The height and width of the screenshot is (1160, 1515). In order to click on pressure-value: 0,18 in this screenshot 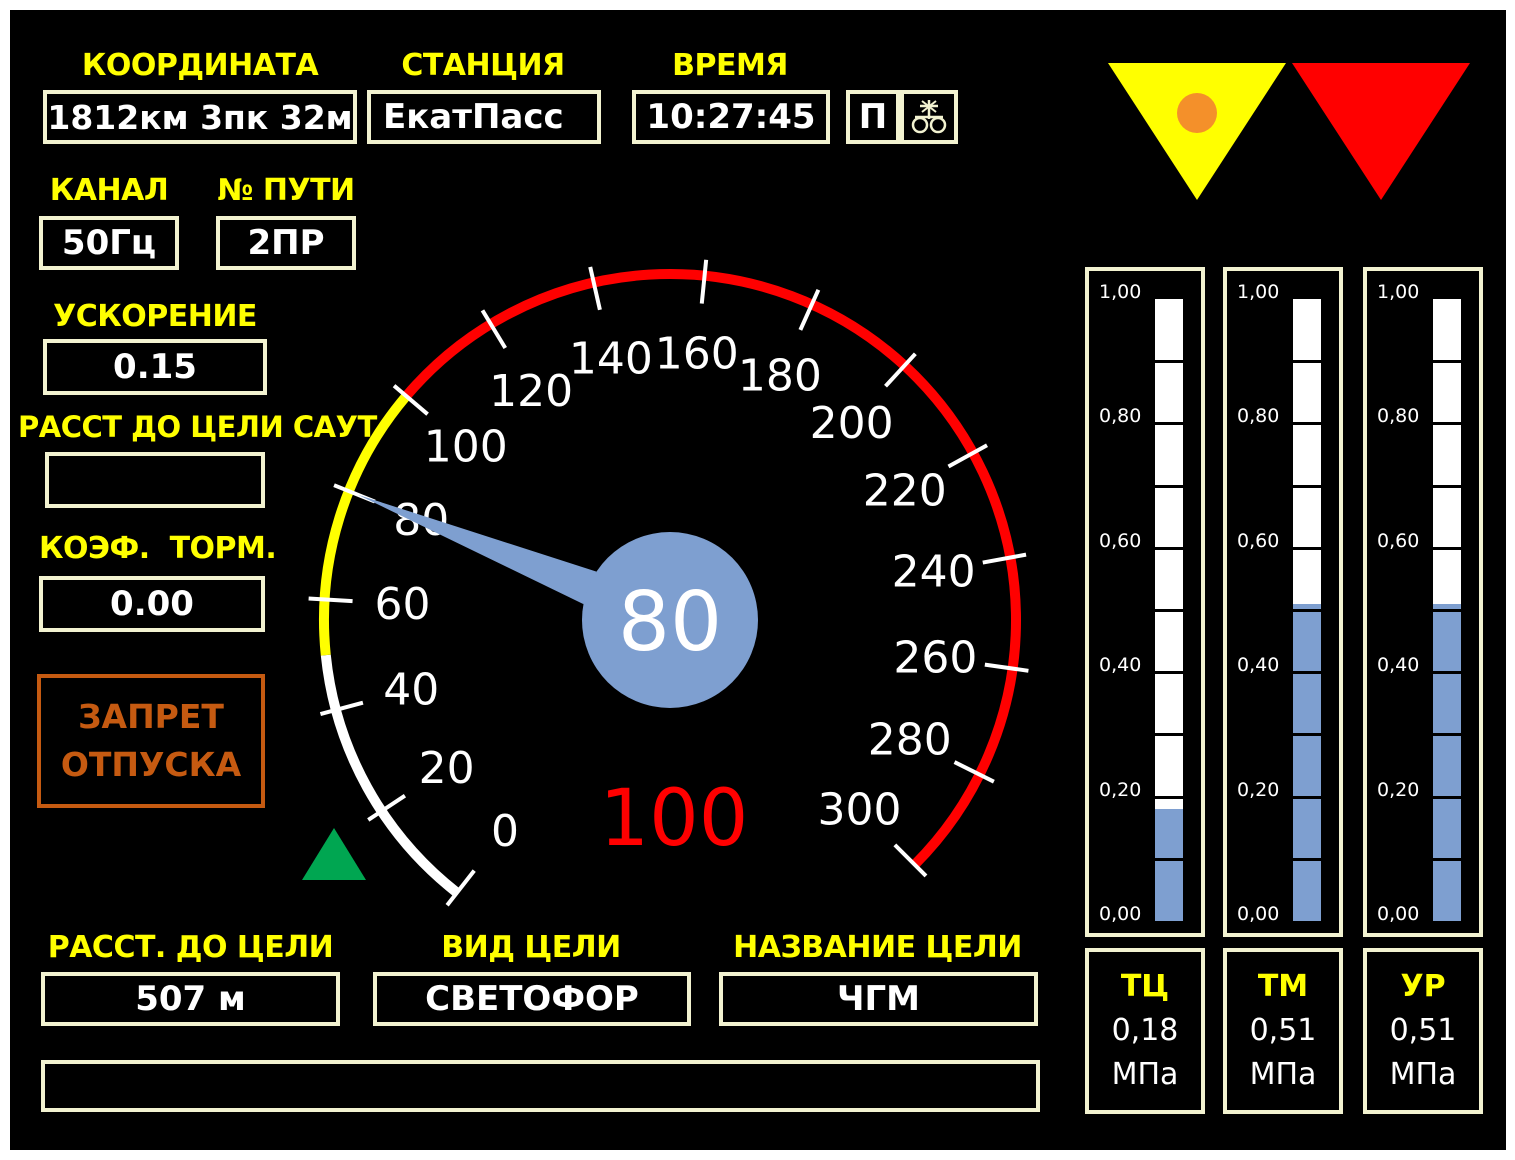, I will do `click(1145, 1030)`.